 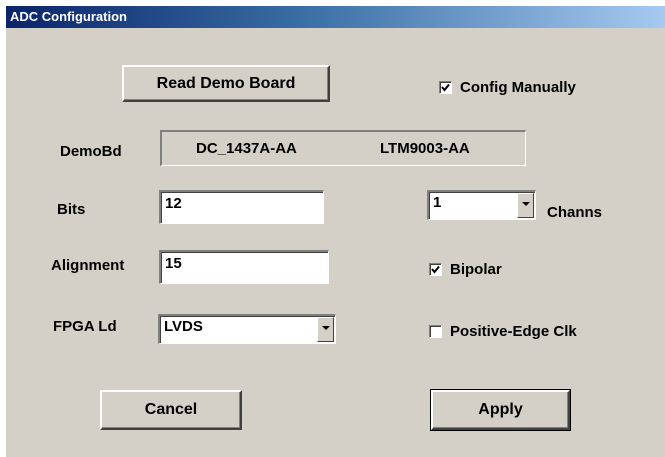 I want to click on bipolar-label: Bipolar, so click(x=476, y=269).